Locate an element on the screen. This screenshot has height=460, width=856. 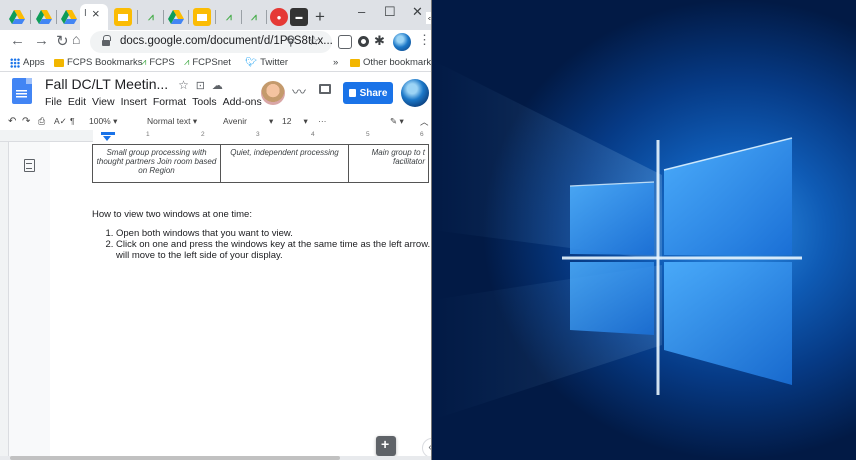
bookmark-other-bookmarks: Other bookmarks is located at coordinates (390, 62).